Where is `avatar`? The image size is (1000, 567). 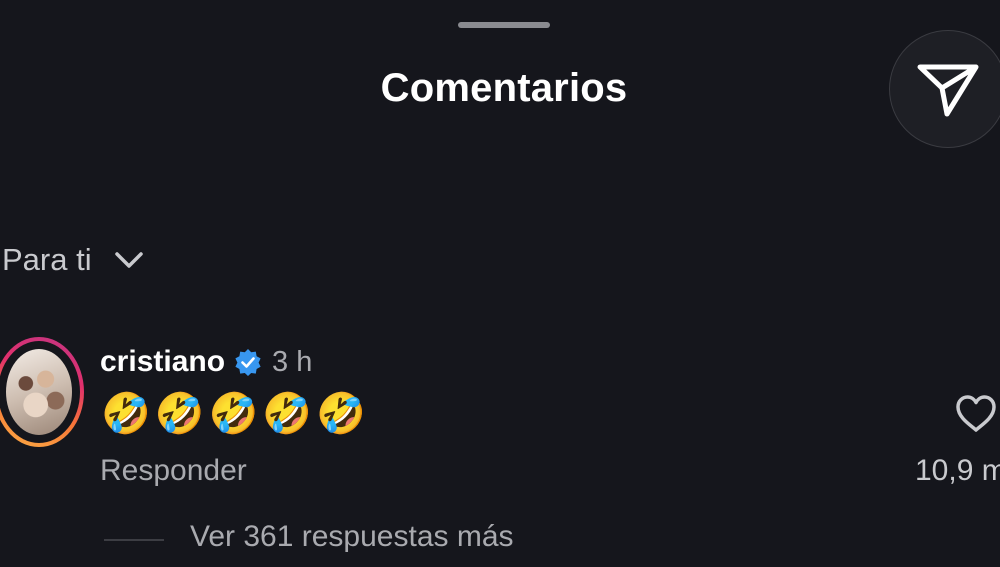
avatar is located at coordinates (42, 392).